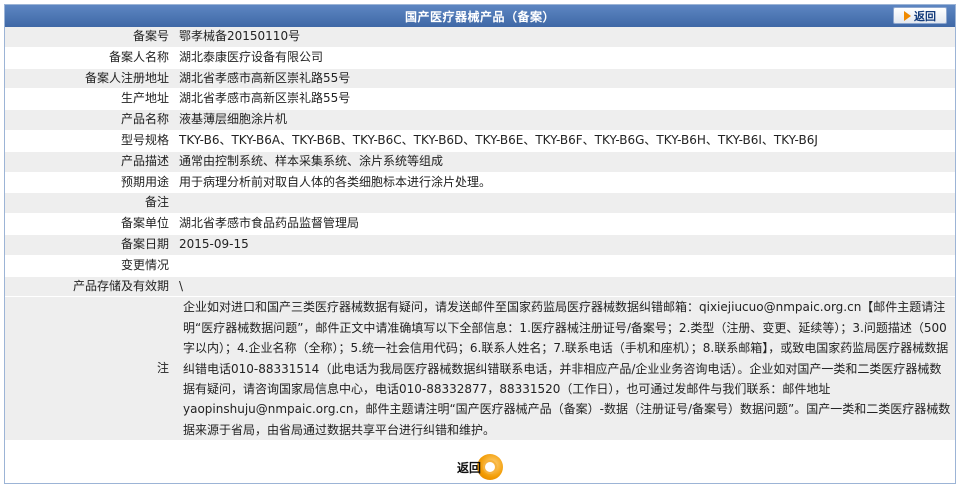  Describe the element at coordinates (565, 224) in the screenshot. I see `field-value: 湖北省孝感市食品药品监督管理局` at that location.